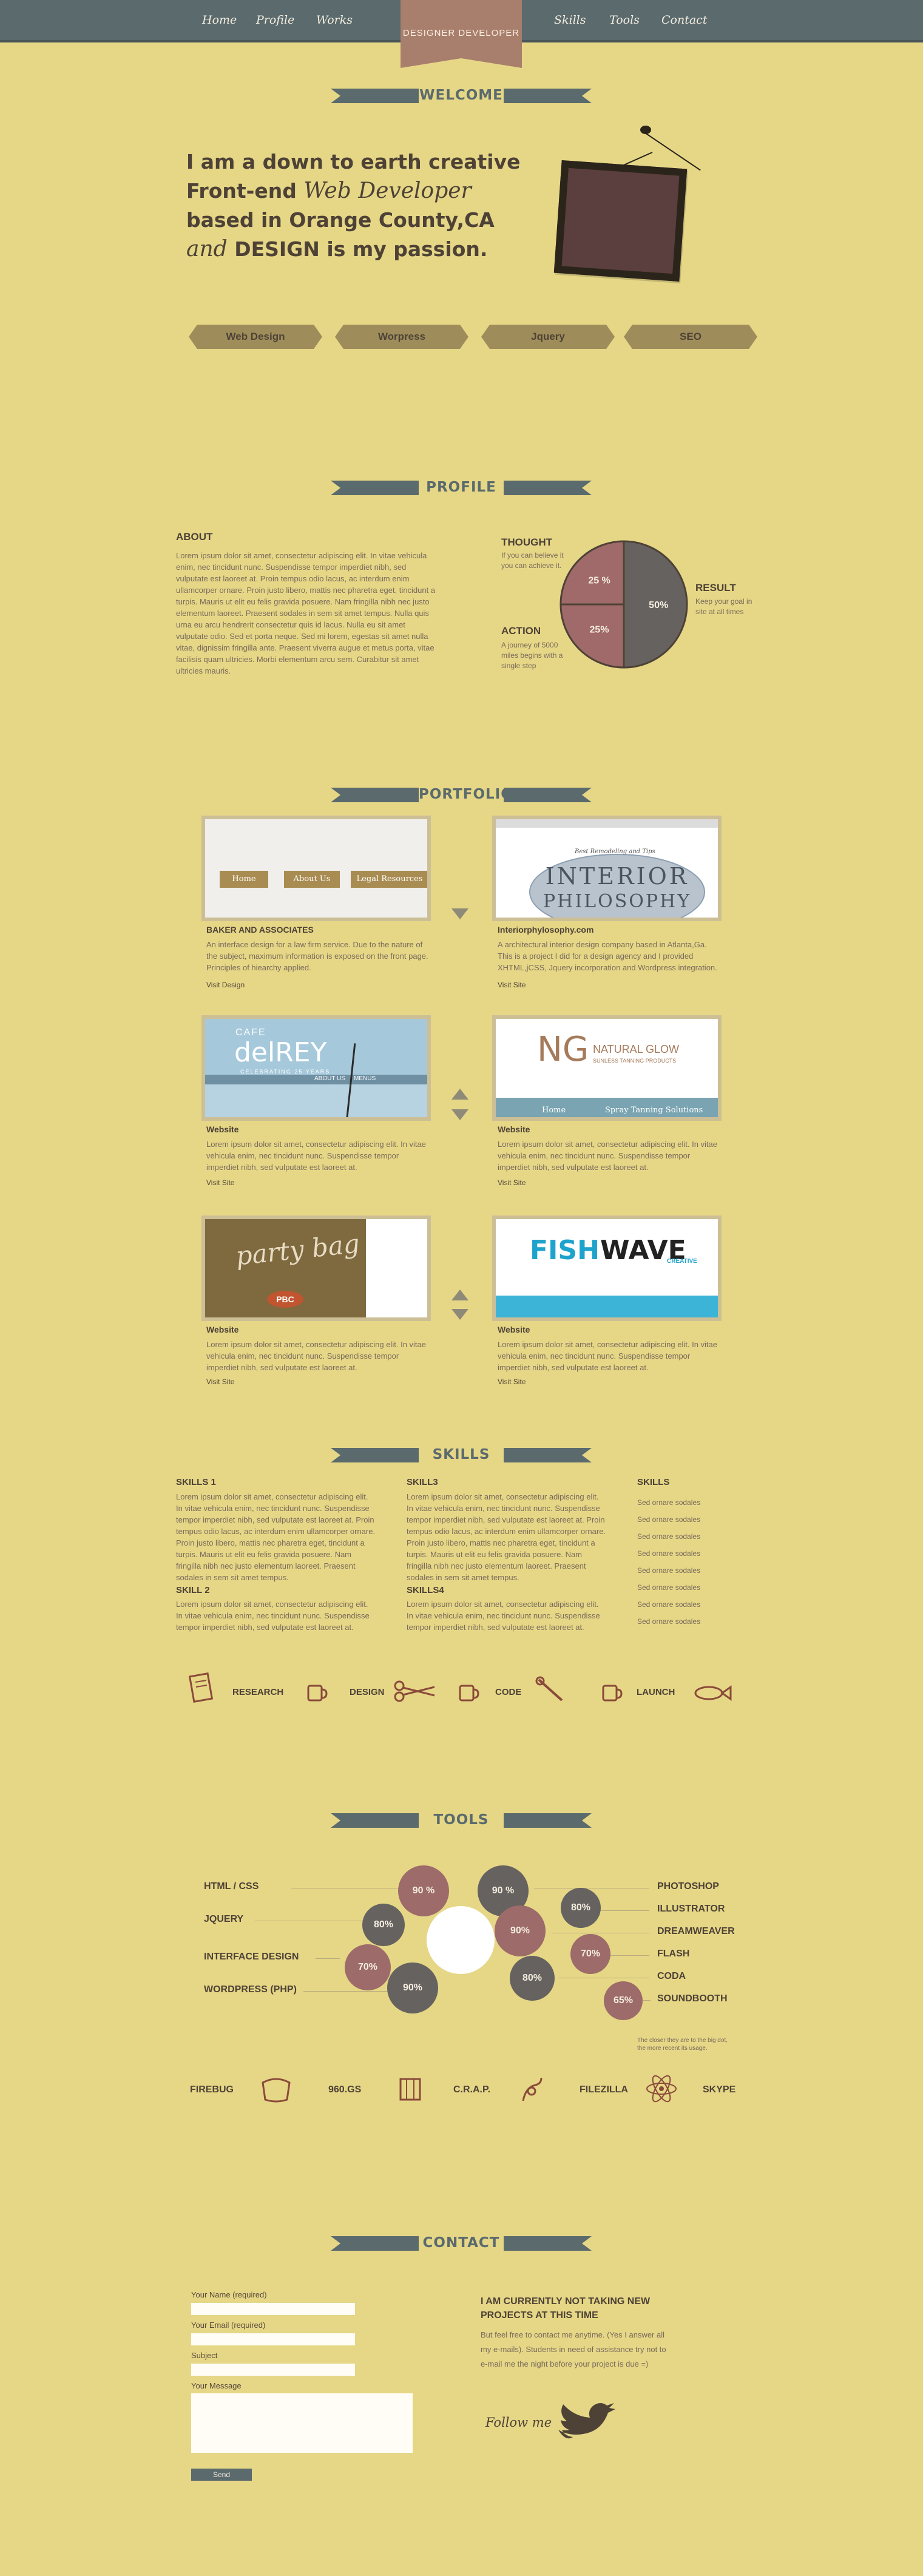 The image size is (923, 2576). What do you see at coordinates (690, 337) in the screenshot?
I see `tag-seo: SEO` at bounding box center [690, 337].